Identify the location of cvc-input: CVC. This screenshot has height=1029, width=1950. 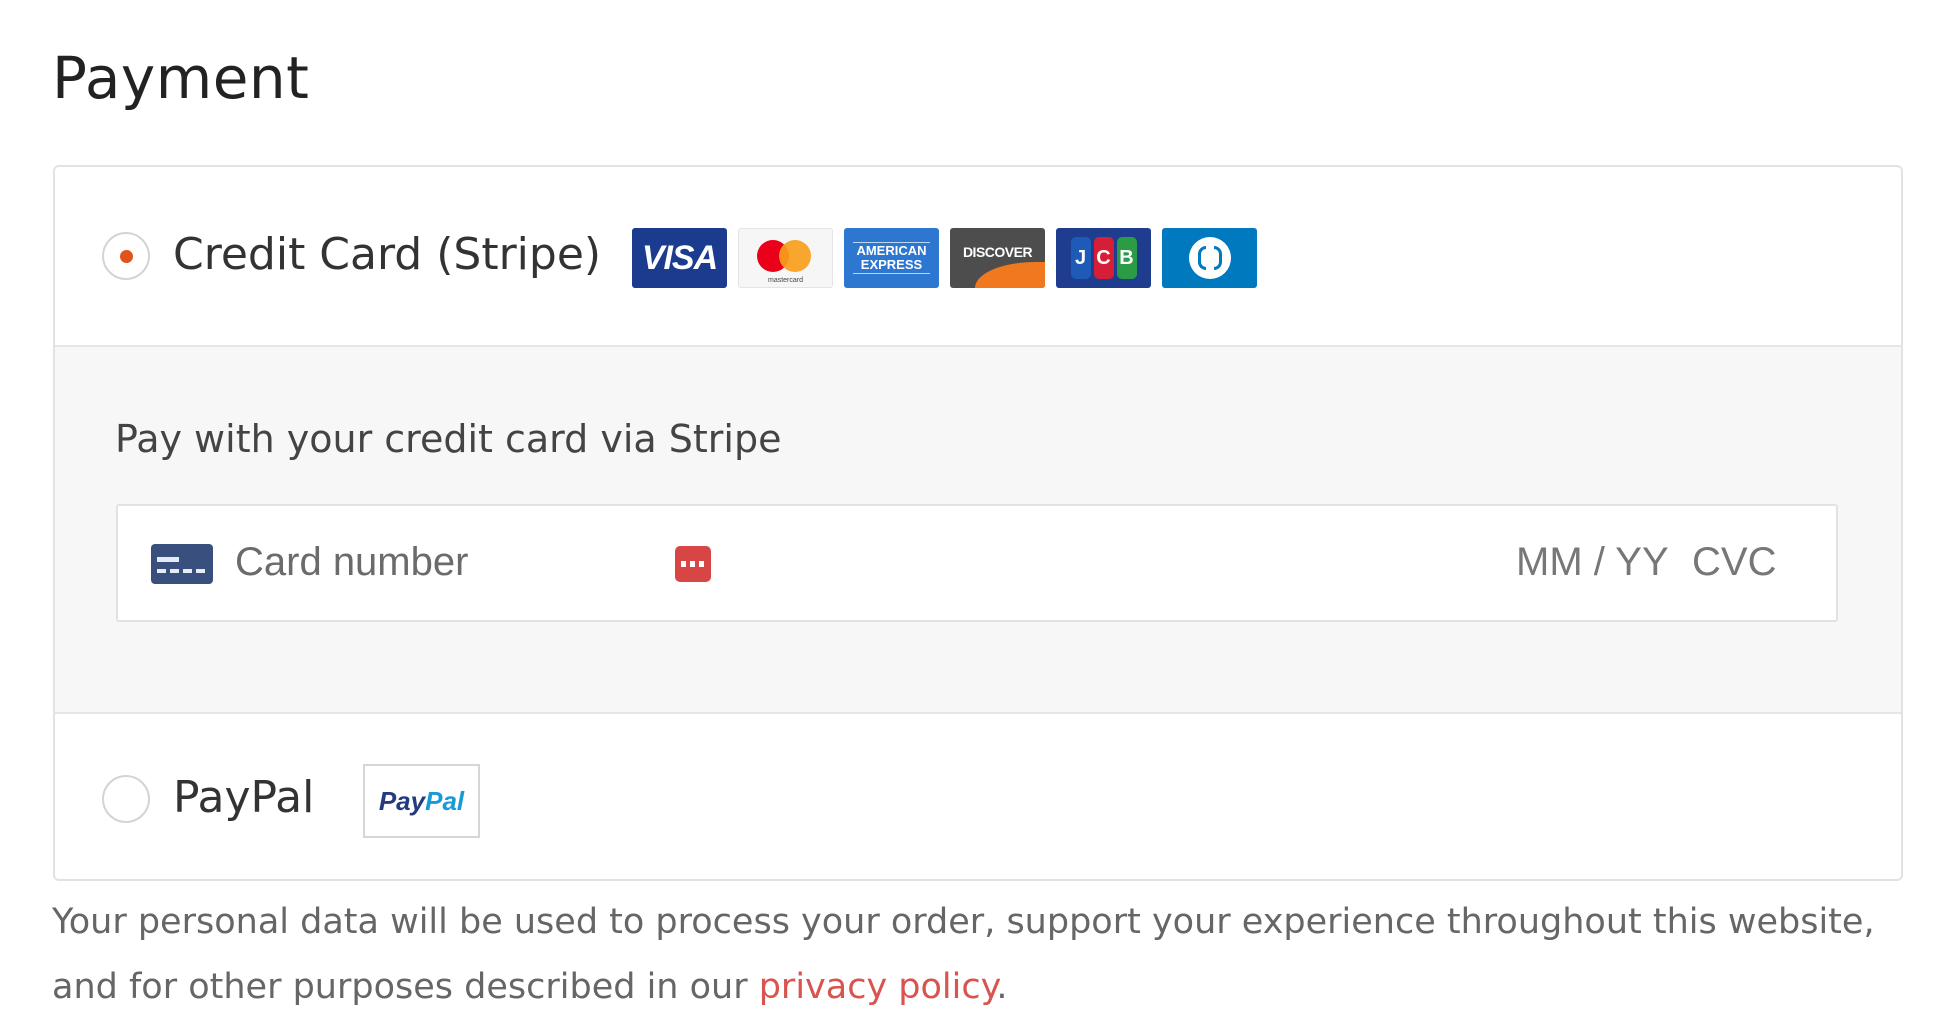
(1734, 562).